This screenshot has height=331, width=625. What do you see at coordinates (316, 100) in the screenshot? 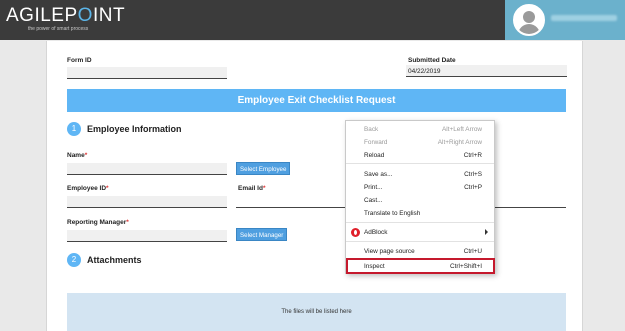
I see `form-title-banner: Employee Exit Checklist Request` at bounding box center [316, 100].